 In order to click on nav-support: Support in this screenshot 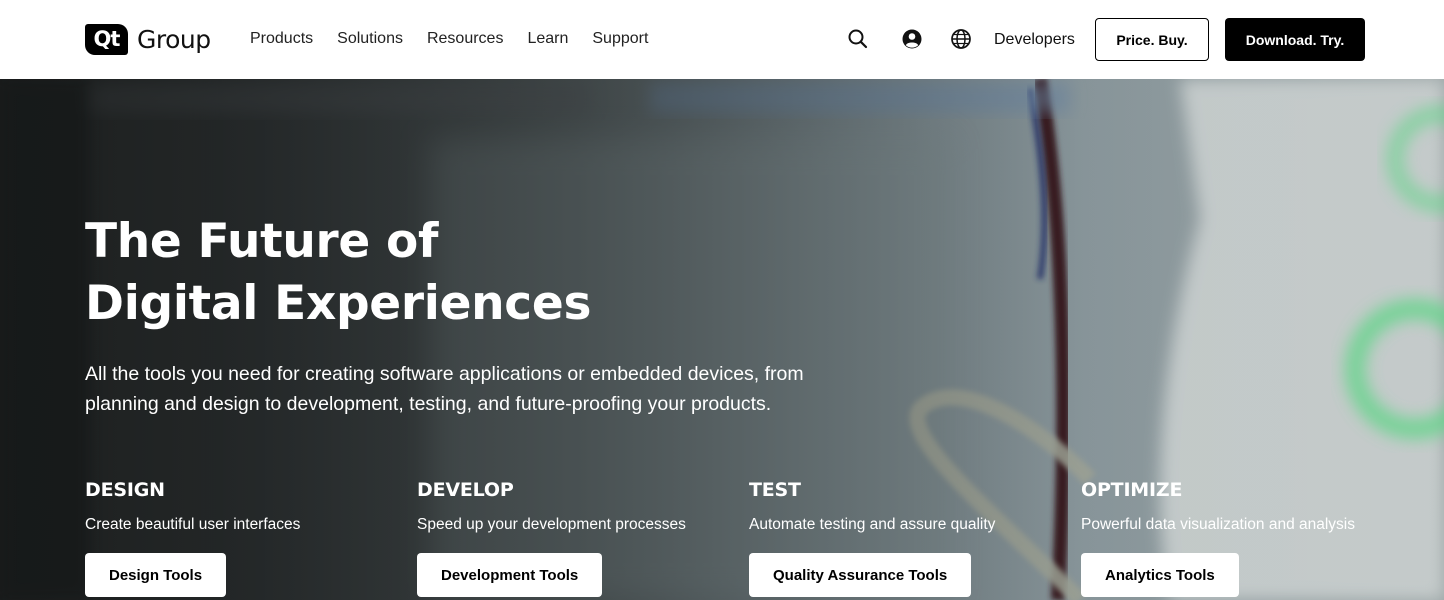, I will do `click(620, 39)`.